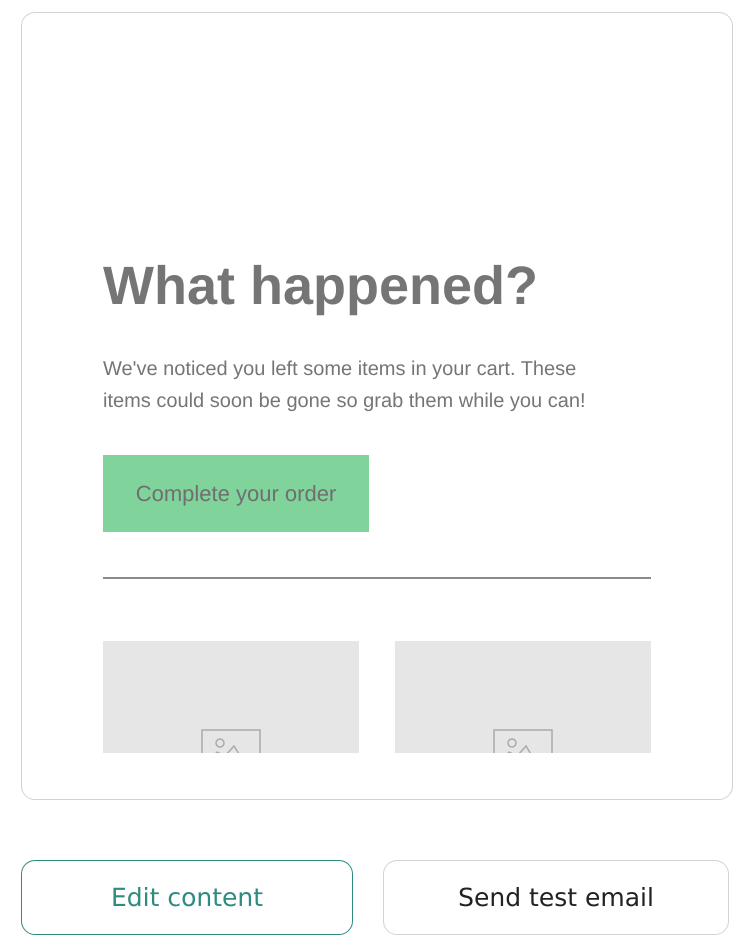  What do you see at coordinates (556, 897) in the screenshot?
I see `send-test-email-button: Send test email` at bounding box center [556, 897].